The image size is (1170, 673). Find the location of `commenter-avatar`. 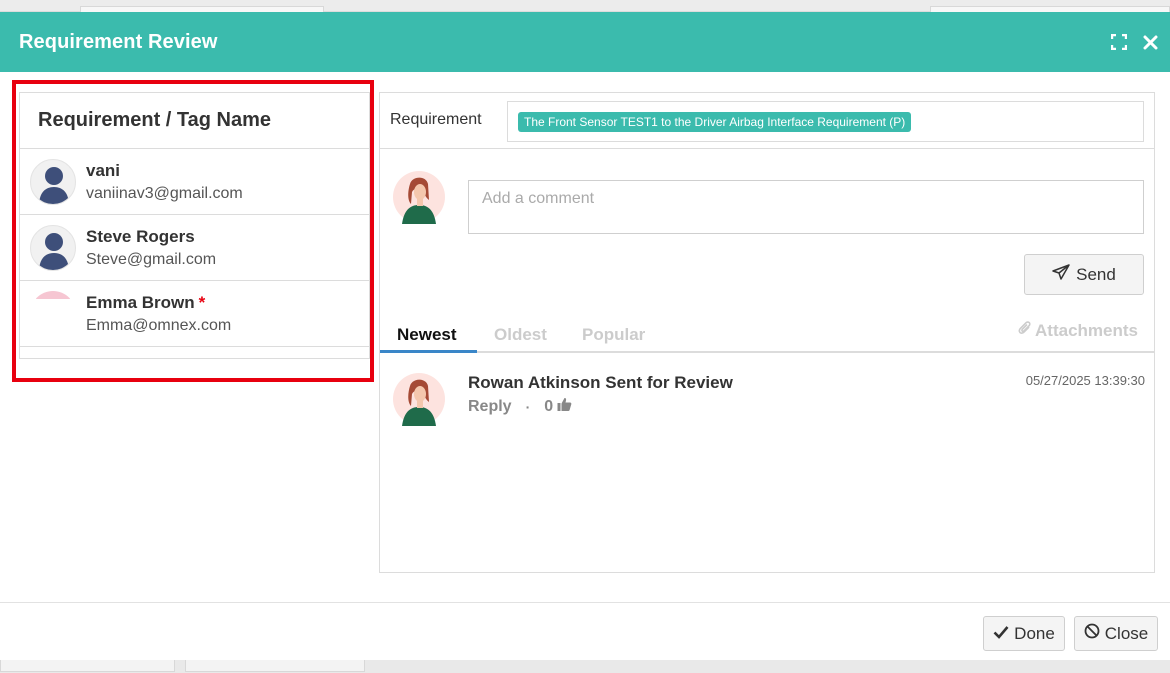

commenter-avatar is located at coordinates (419, 399).